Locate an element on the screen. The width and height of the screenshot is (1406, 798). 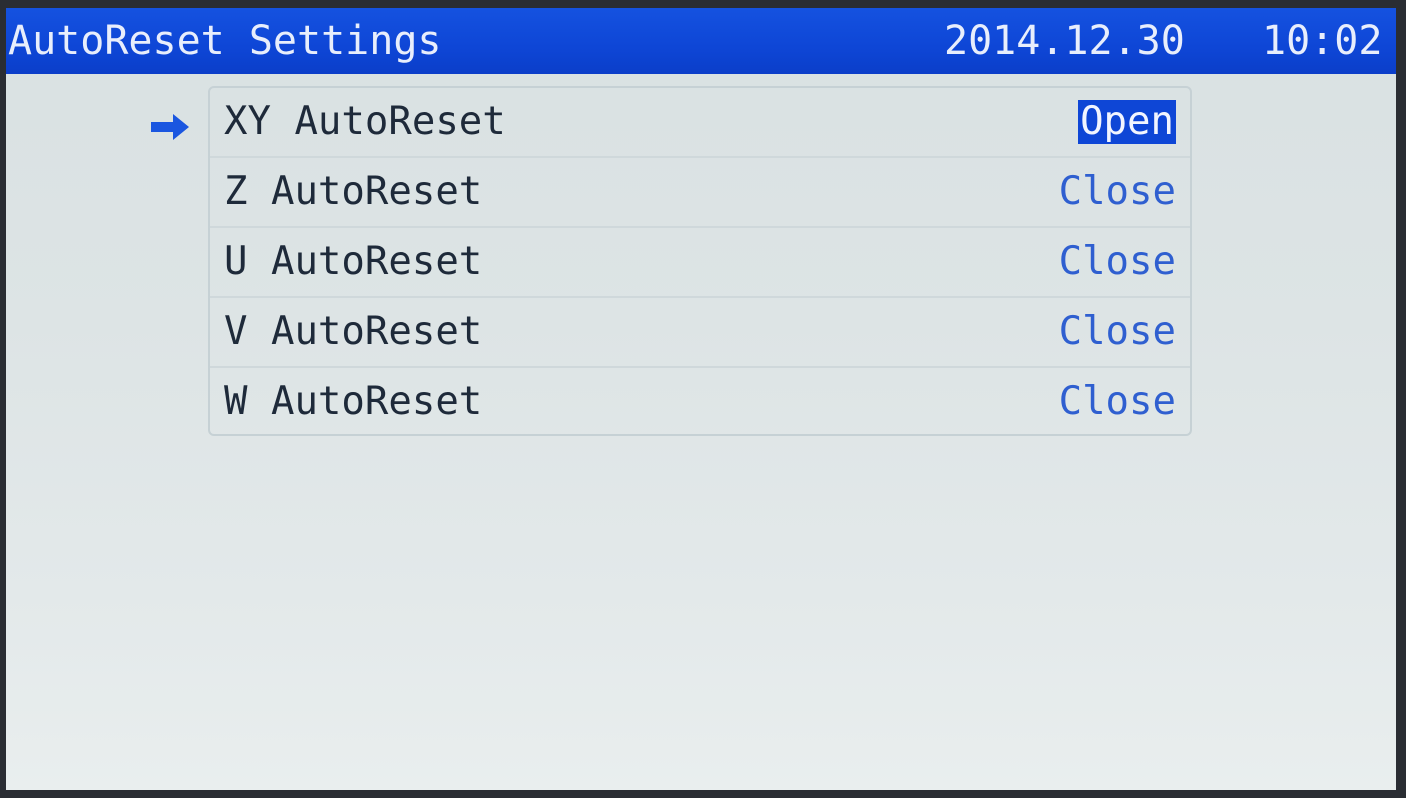
setting-label: W AutoReset is located at coordinates (353, 401).